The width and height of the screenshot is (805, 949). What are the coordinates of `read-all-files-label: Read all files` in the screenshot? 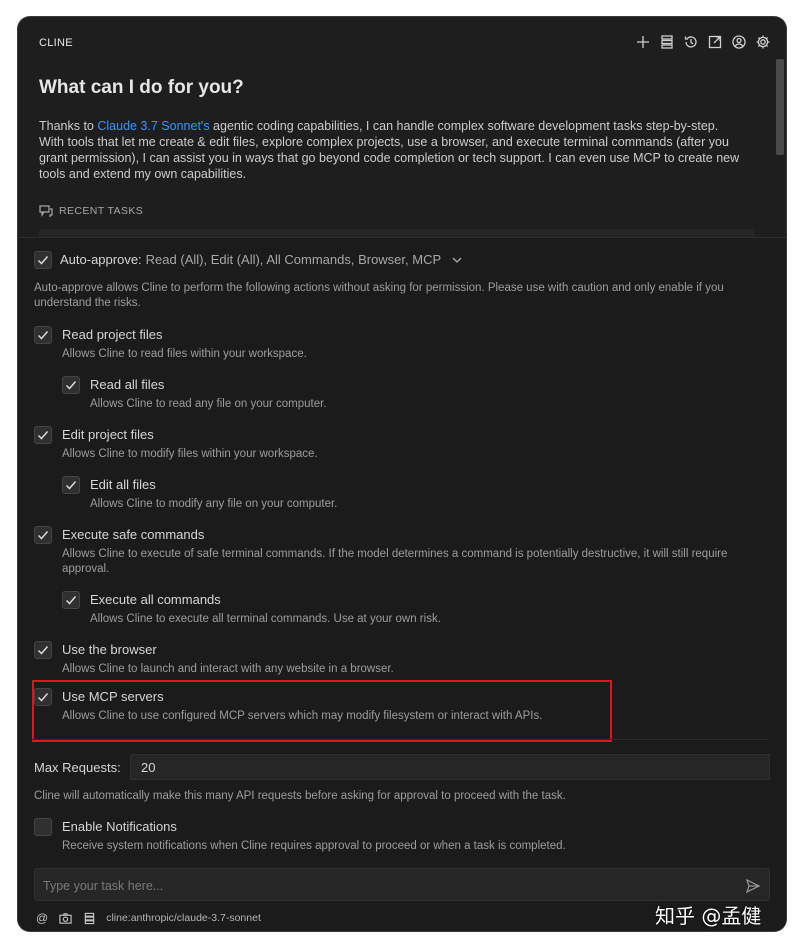 It's located at (127, 384).